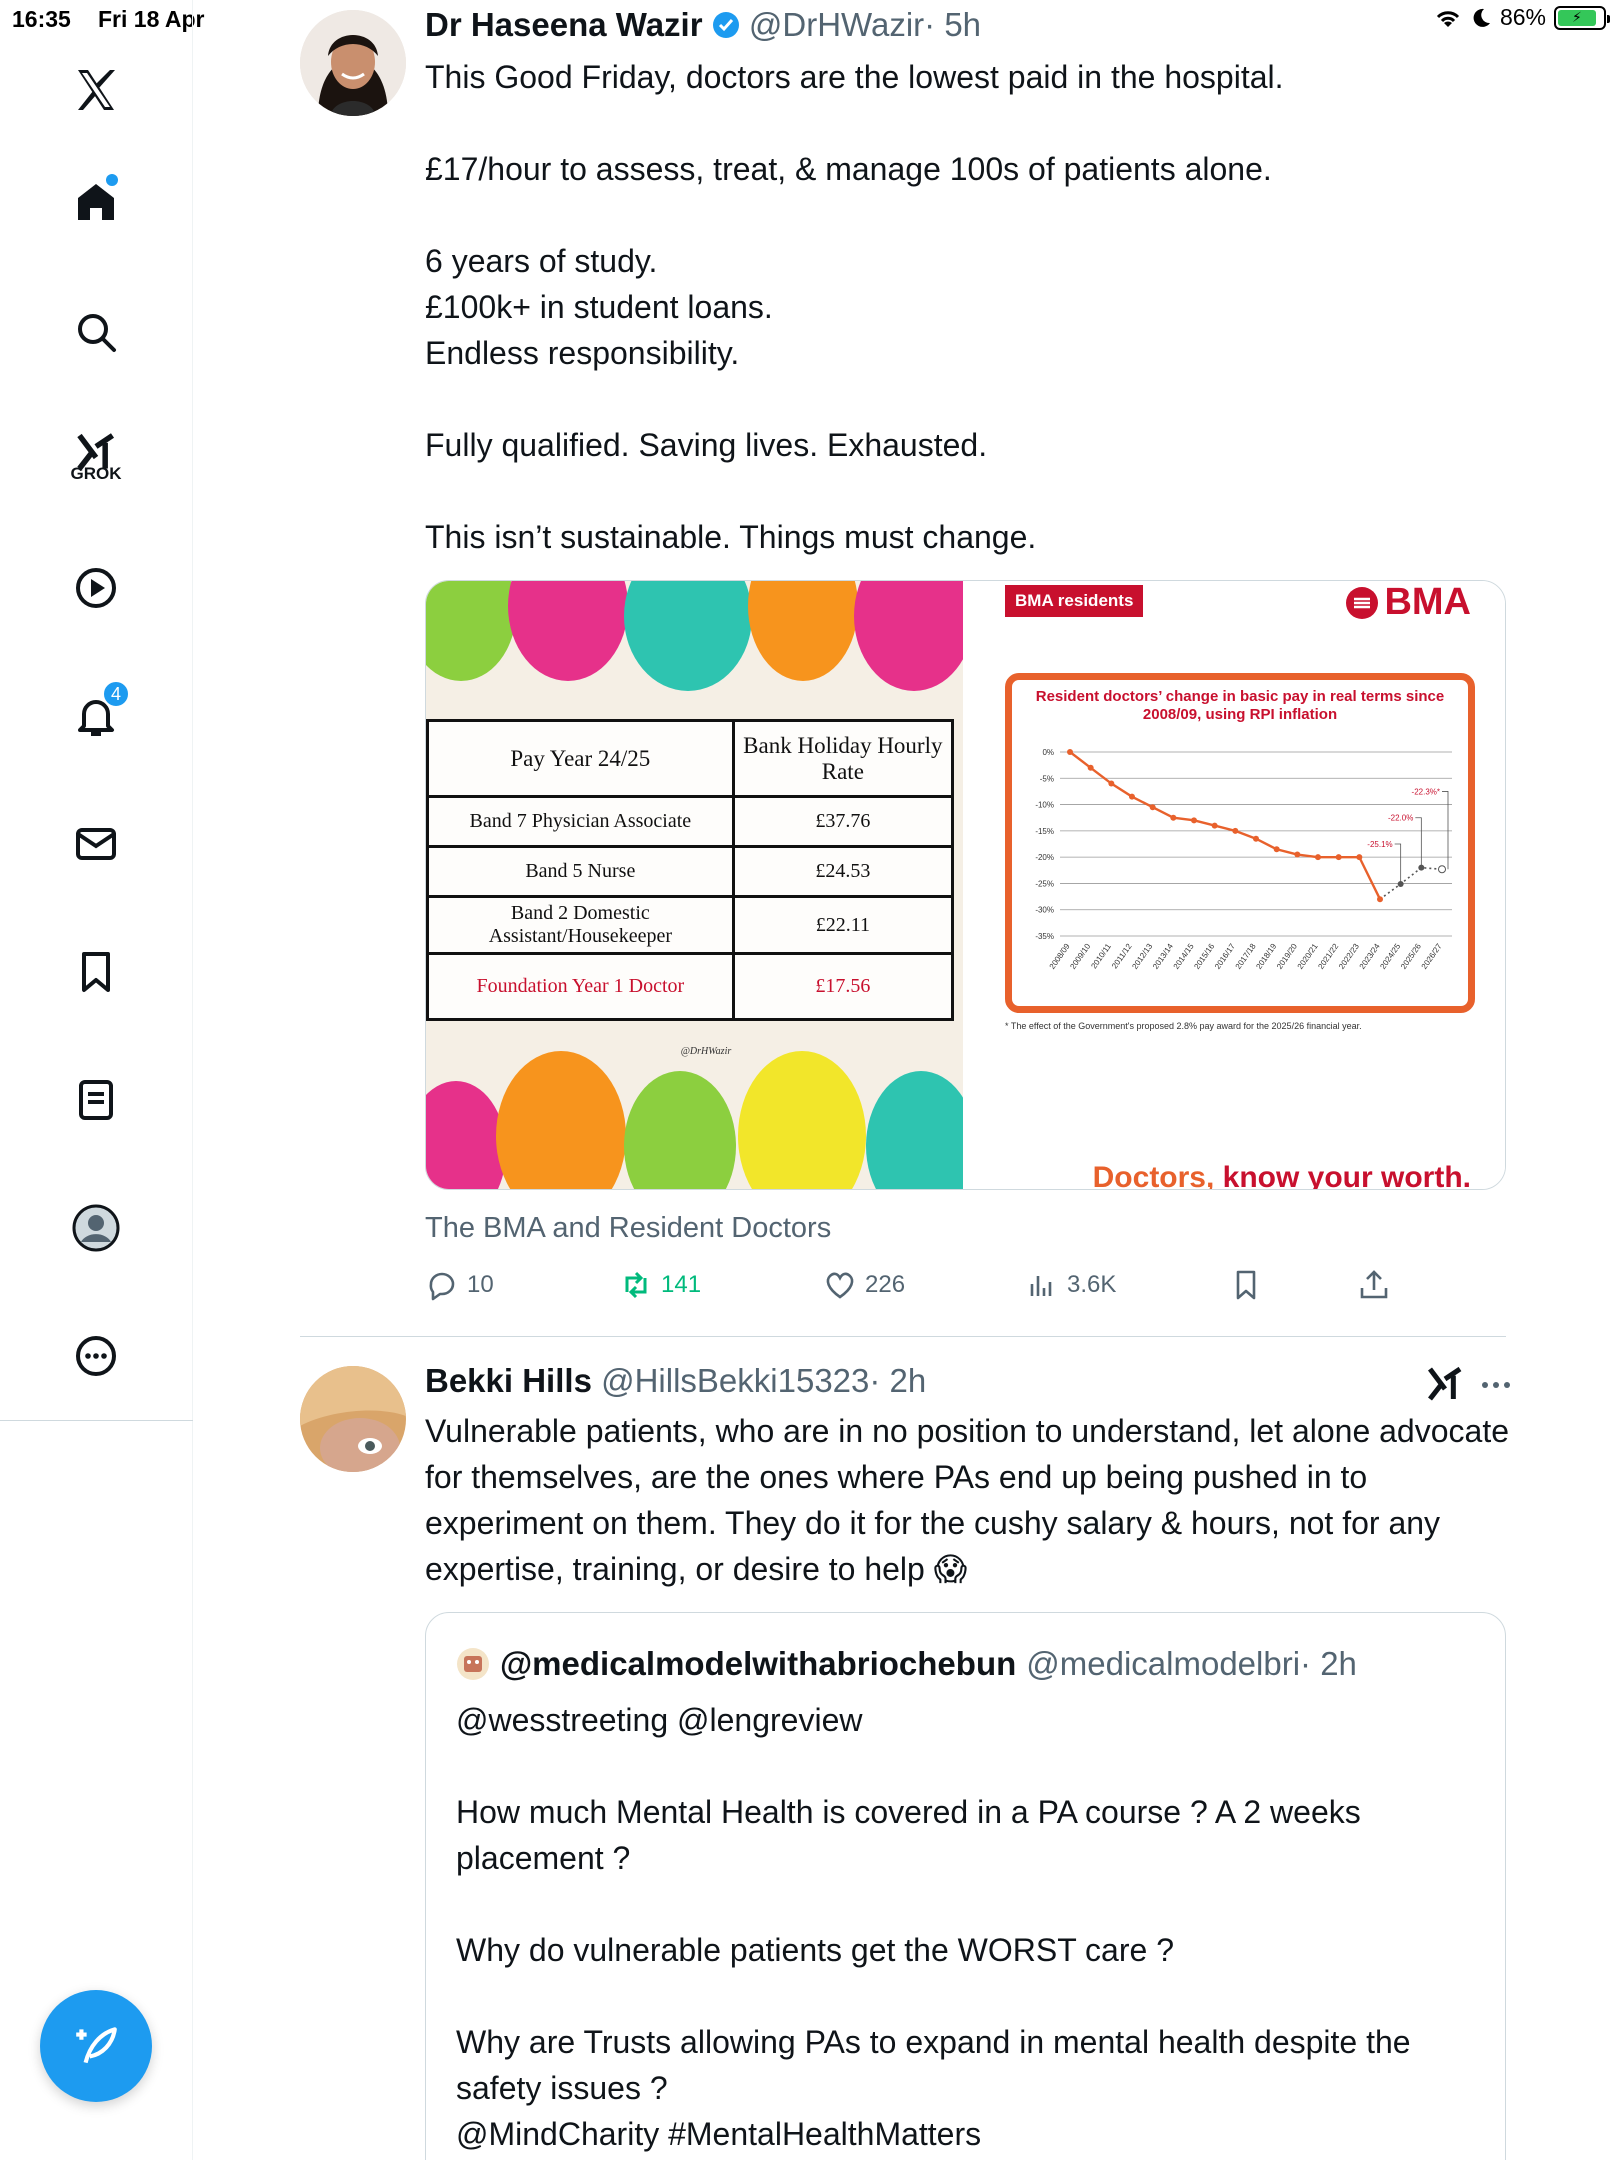 The width and height of the screenshot is (1620, 2160). I want to click on tweet-divider, so click(903, 1336).